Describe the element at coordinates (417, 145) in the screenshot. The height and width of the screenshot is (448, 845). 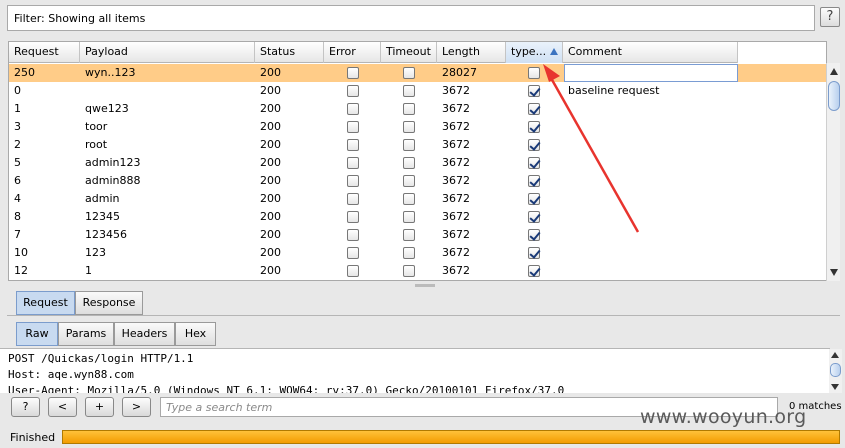
I see `table-row: 2 root 200 3672` at that location.